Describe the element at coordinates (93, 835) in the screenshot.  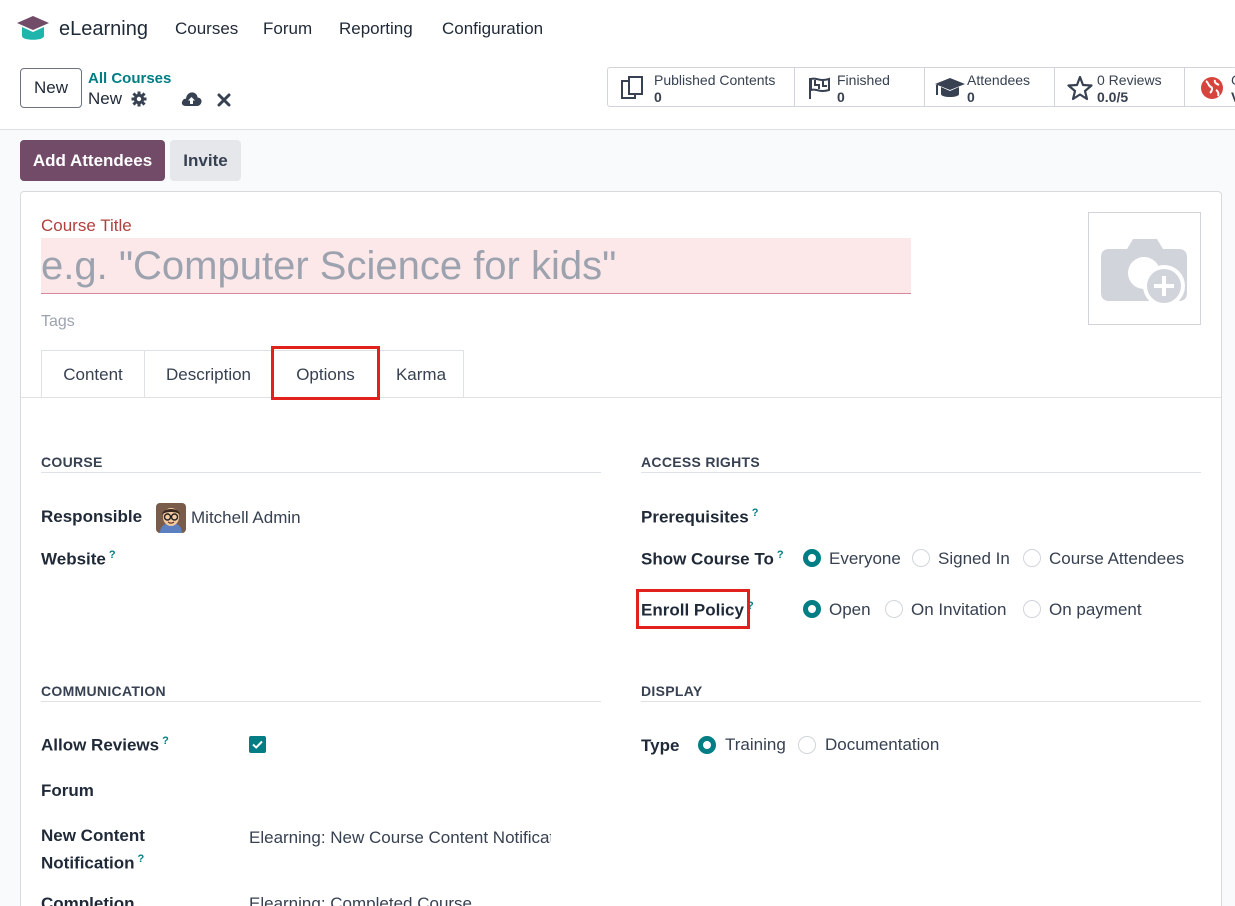
I see `new-content-label-line1: New Content` at that location.